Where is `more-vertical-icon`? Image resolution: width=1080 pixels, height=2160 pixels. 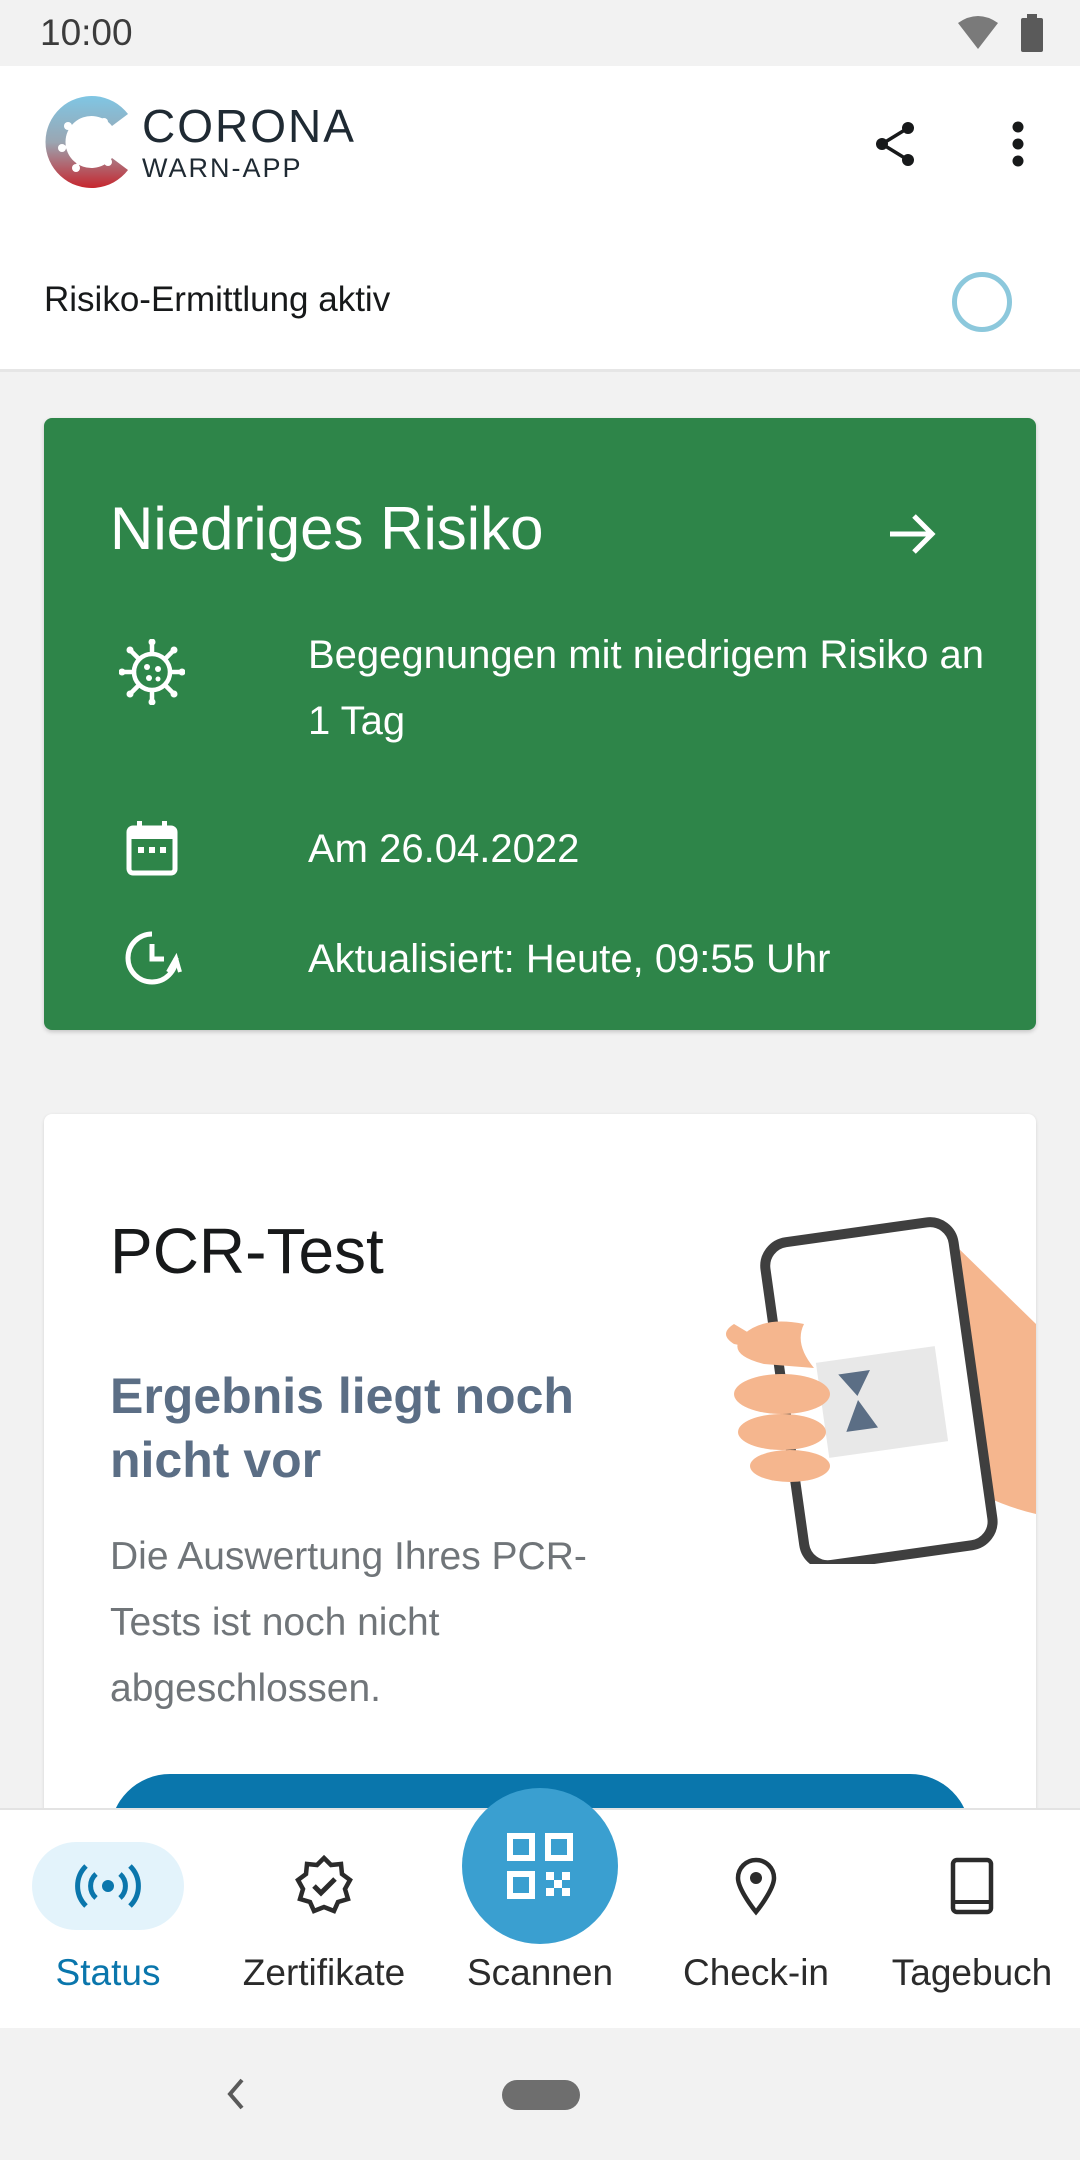 more-vertical-icon is located at coordinates (1018, 144).